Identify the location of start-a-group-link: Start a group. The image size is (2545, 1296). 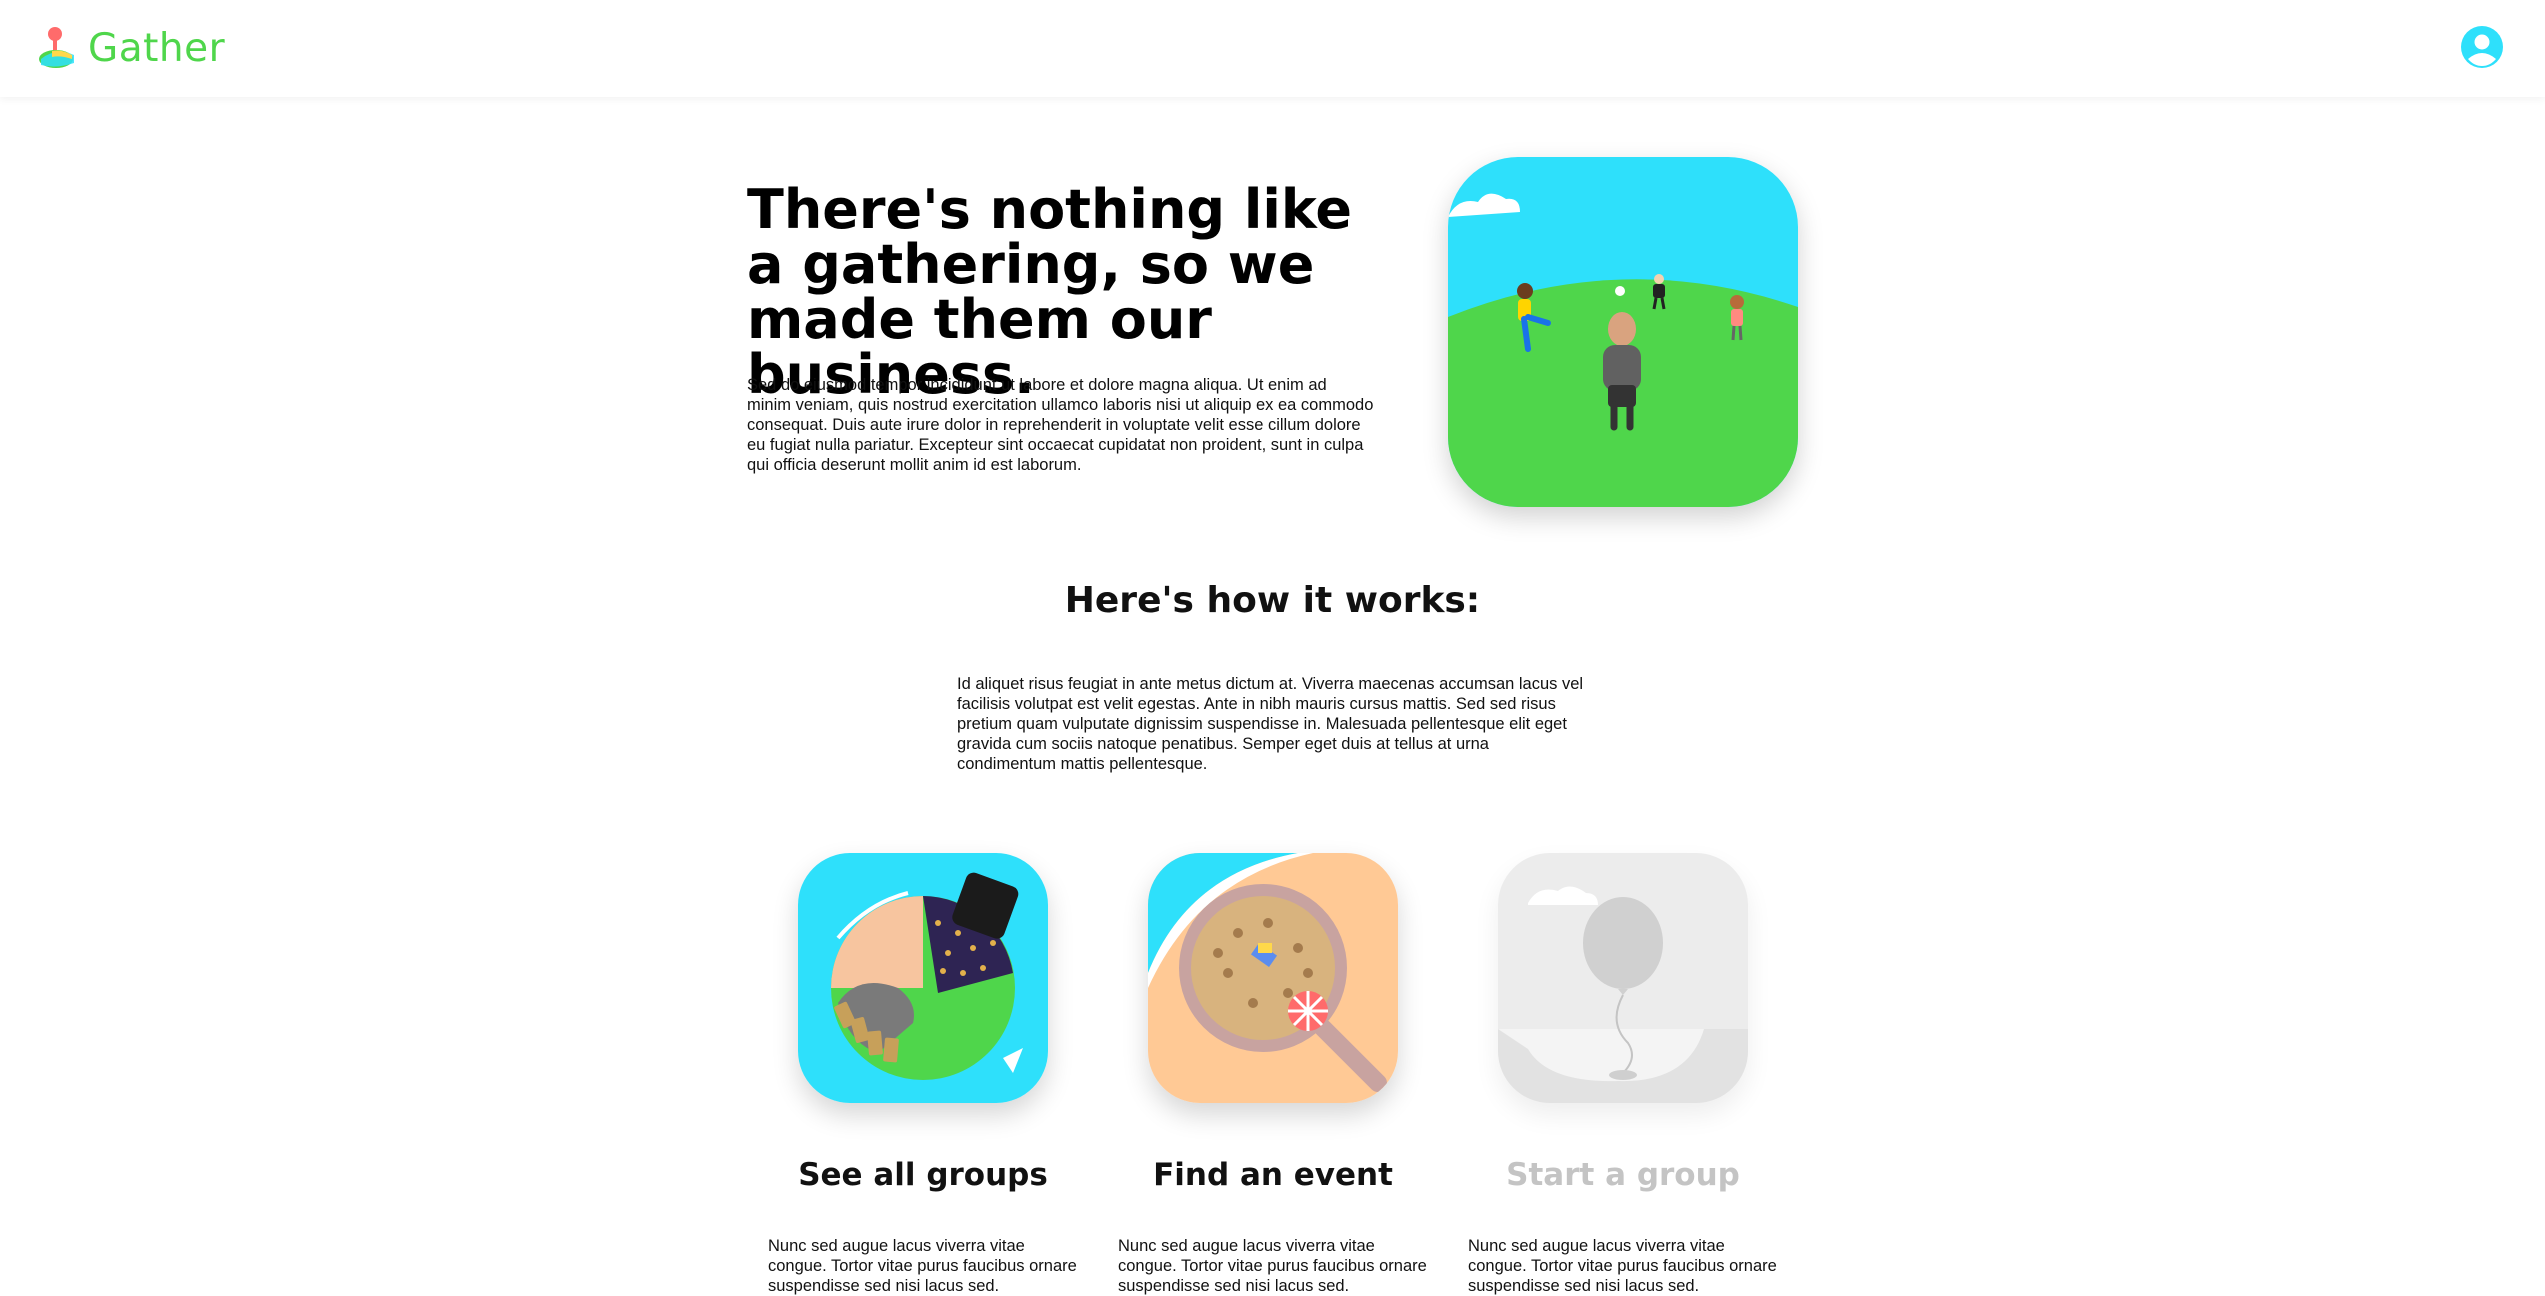
(1623, 1175).